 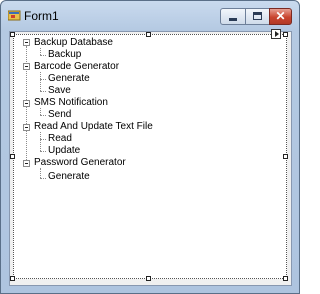 What do you see at coordinates (285, 278) in the screenshot?
I see `resize-handle-bottom-right` at bounding box center [285, 278].